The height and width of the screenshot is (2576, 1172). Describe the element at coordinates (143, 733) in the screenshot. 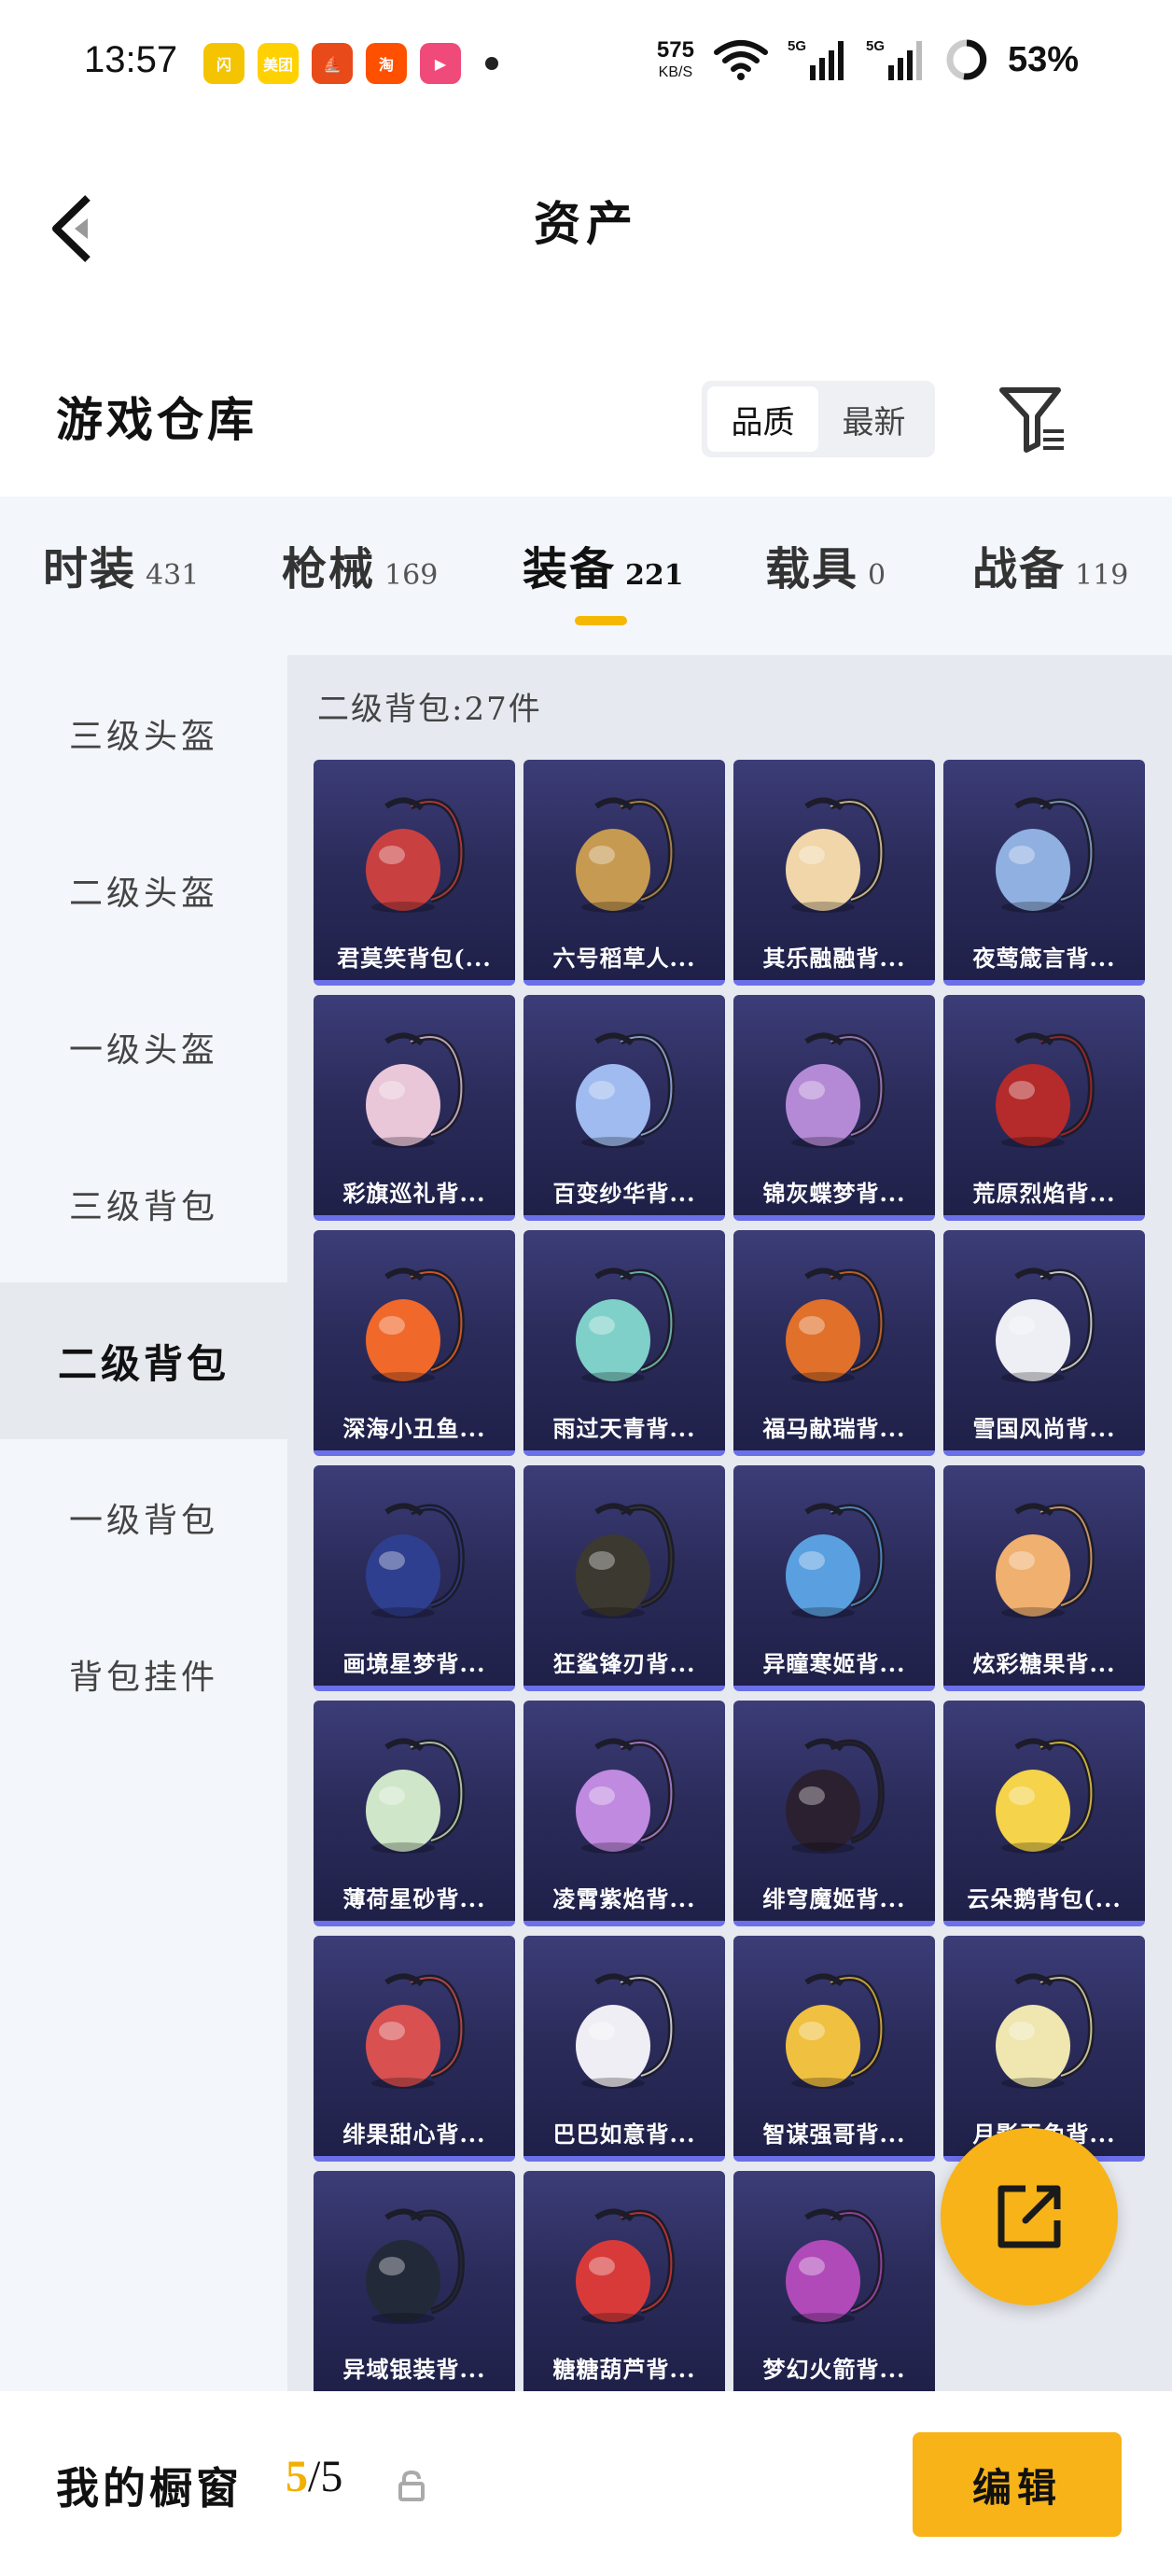

I see `sidebar-item-level3-helmet: 三级头盔` at that location.